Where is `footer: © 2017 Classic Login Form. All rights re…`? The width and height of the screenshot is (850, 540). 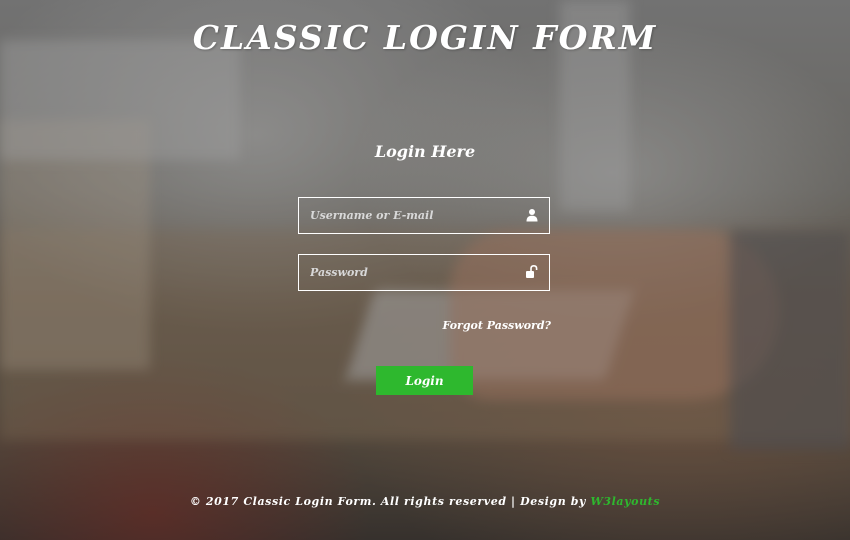
footer: © 2017 Classic Login Form. All rights re… is located at coordinates (425, 501).